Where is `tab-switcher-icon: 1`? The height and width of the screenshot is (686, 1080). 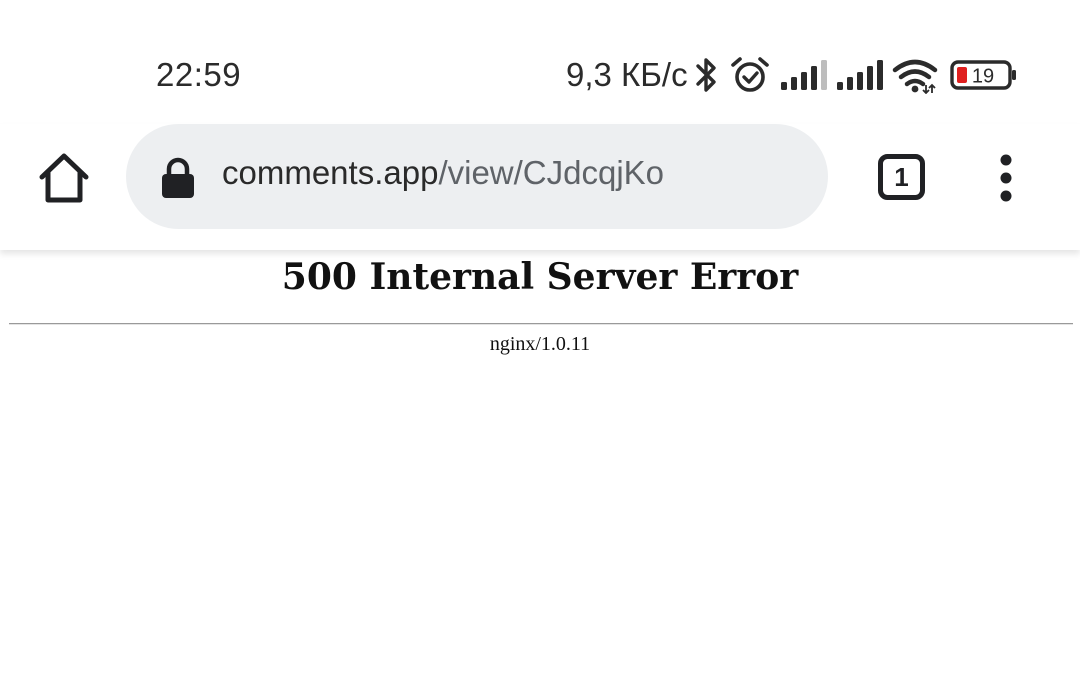 tab-switcher-icon: 1 is located at coordinates (901, 177).